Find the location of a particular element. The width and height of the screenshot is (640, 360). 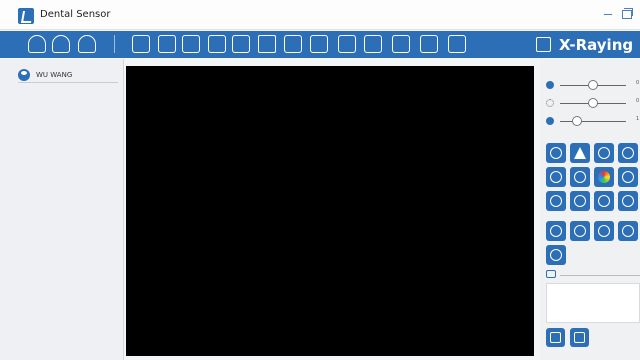

zoom-in-icon is located at coordinates (604, 153).